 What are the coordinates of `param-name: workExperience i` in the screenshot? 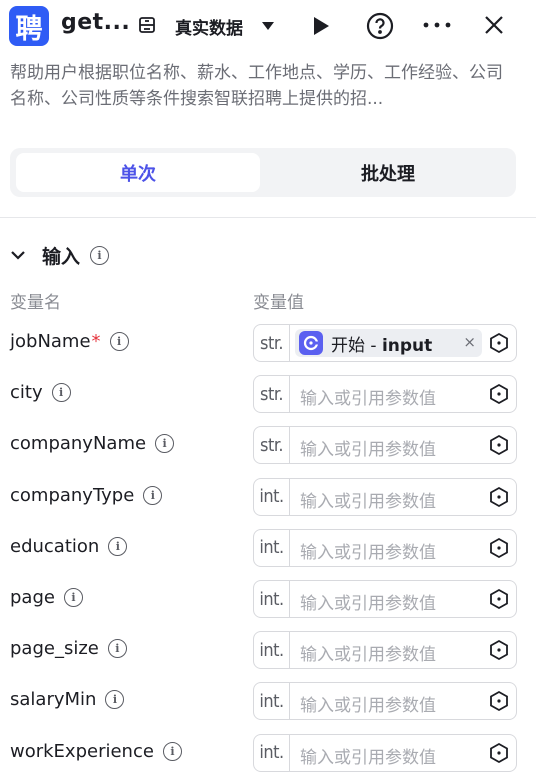 It's located at (96, 751).